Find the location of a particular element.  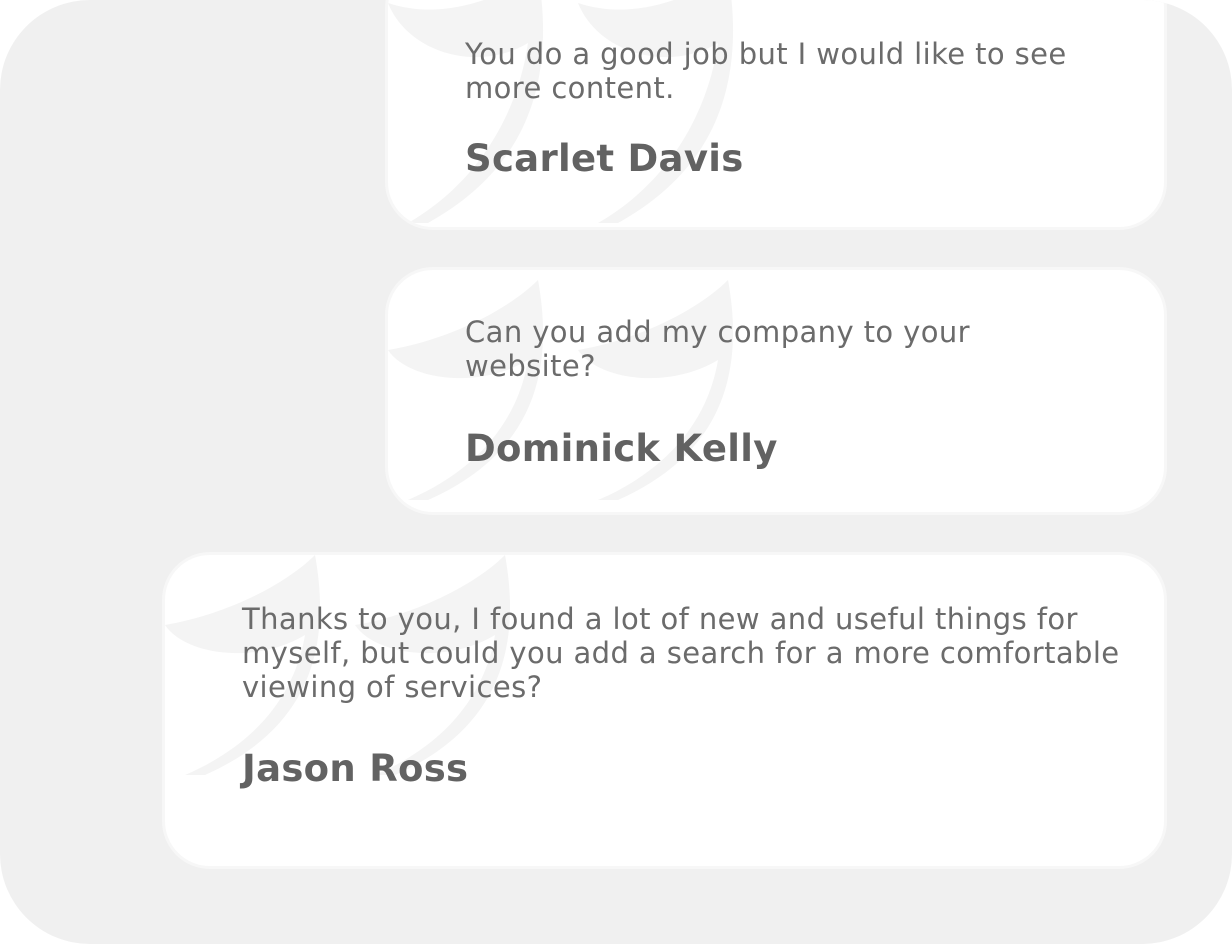

testimonial-author: Dominick Kelly is located at coordinates (621, 448).